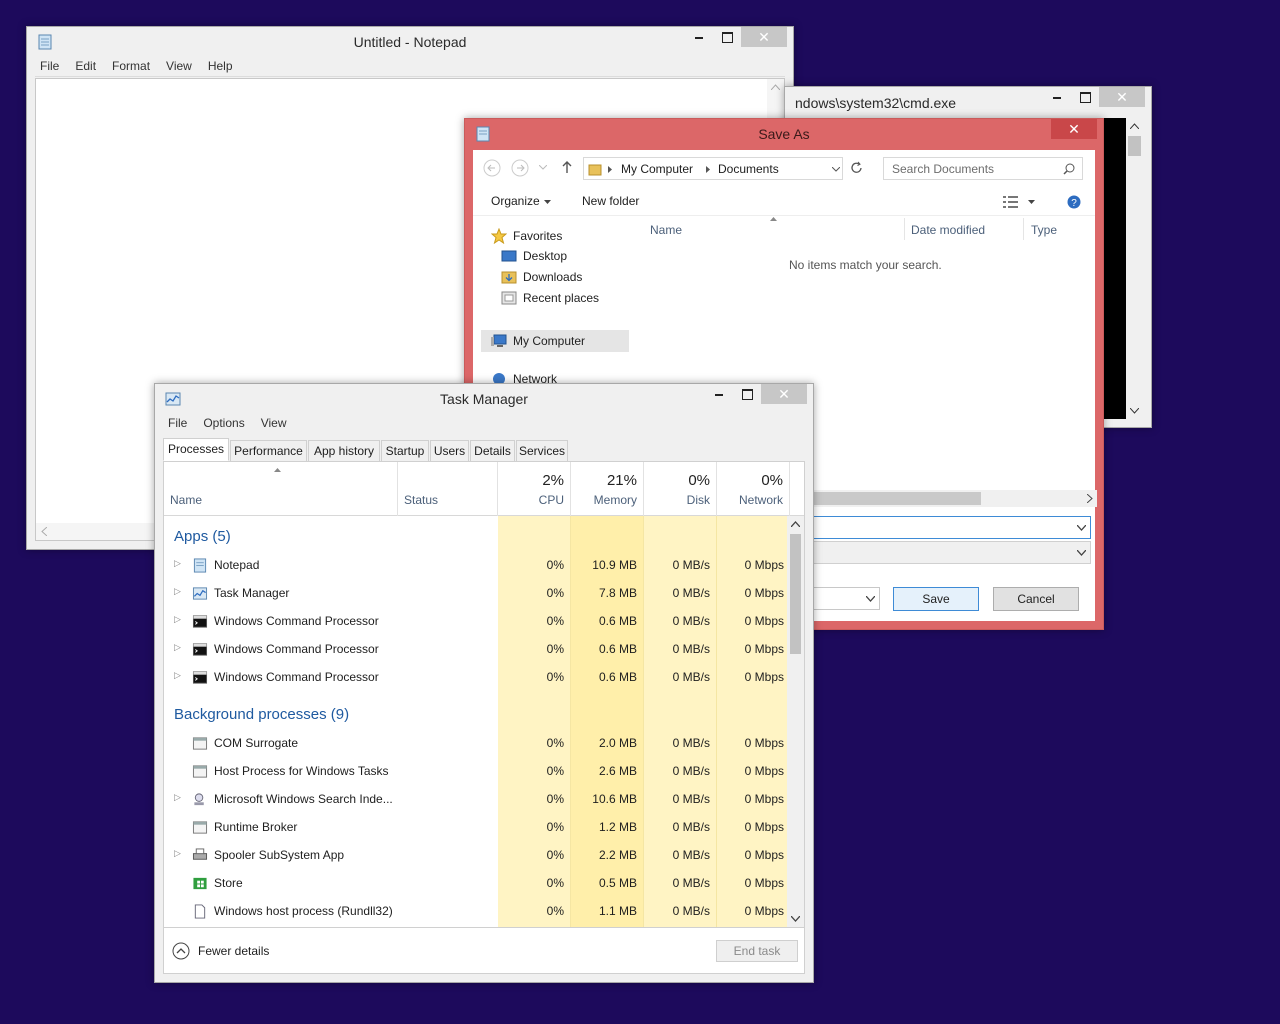 Image resolution: width=1280 pixels, height=1024 pixels. Describe the element at coordinates (520, 168) in the screenshot. I see `forward-icon` at that location.